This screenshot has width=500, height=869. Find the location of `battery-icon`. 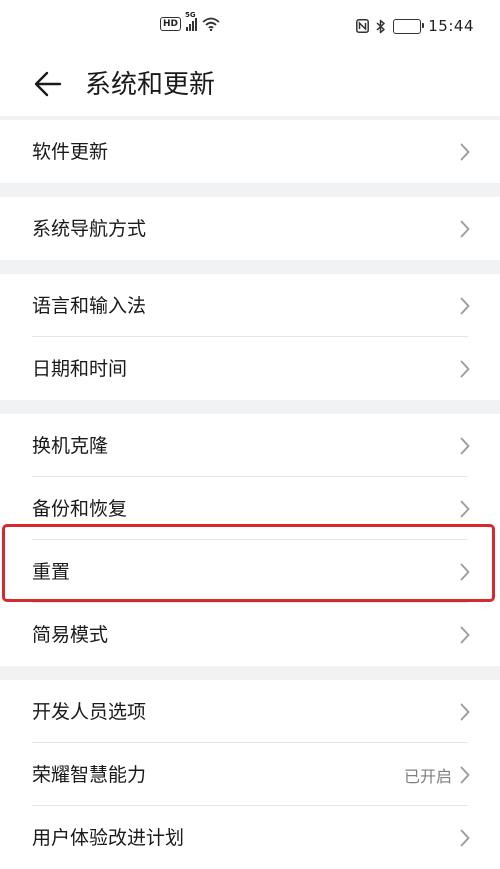

battery-icon is located at coordinates (409, 26).